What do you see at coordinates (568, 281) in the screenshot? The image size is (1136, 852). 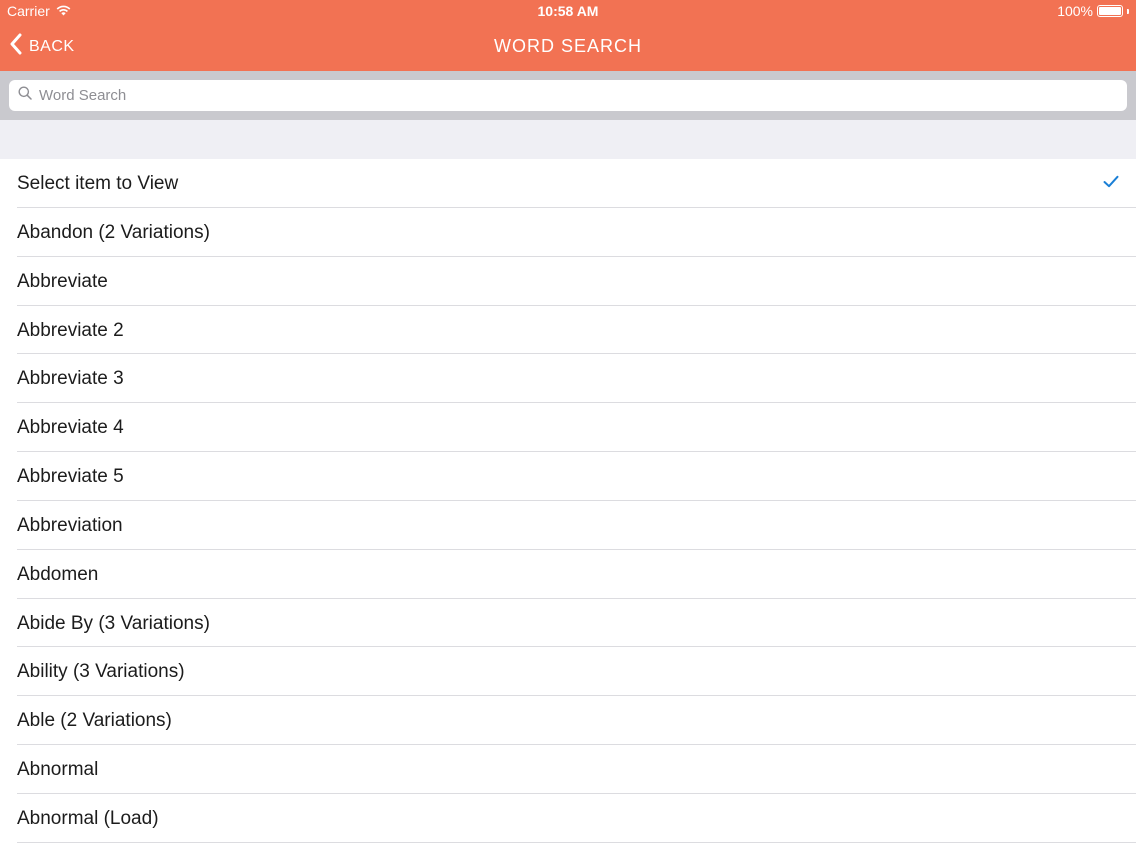 I see `list-item: Abbreviate` at bounding box center [568, 281].